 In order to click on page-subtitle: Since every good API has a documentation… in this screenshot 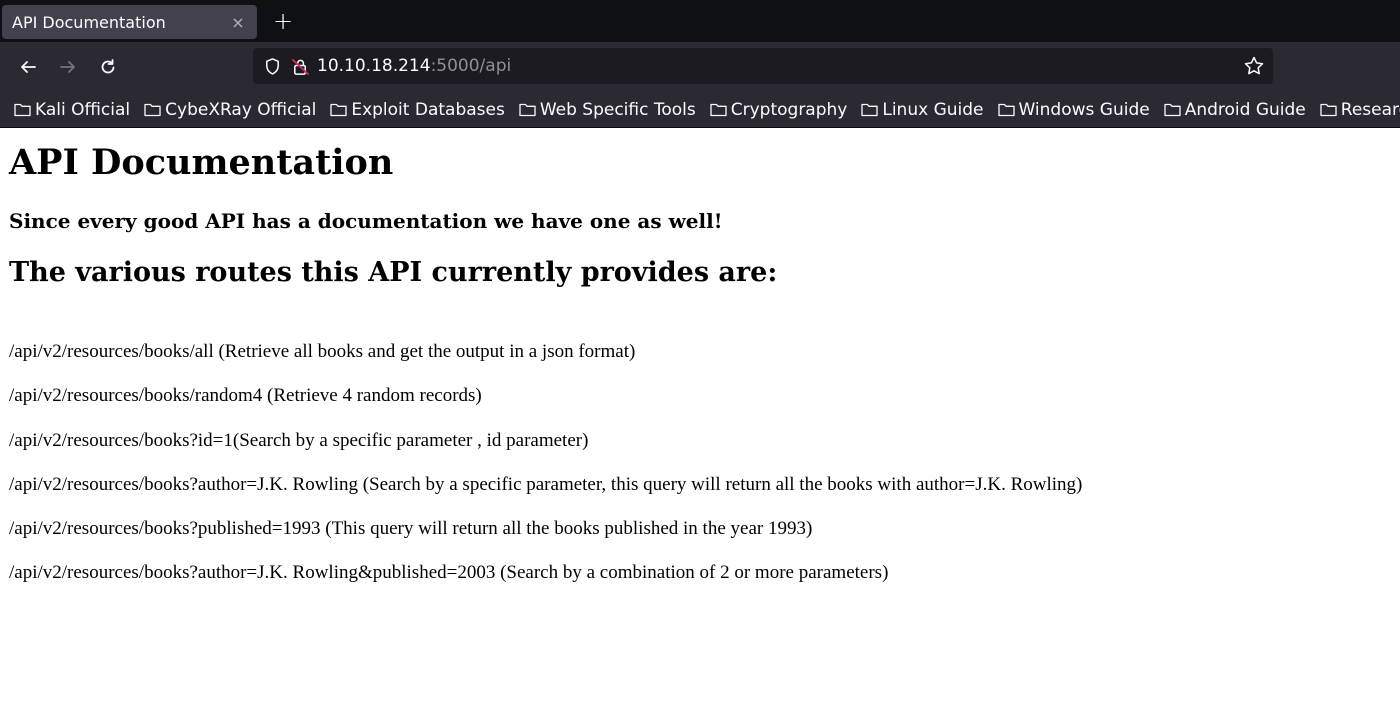, I will do `click(366, 221)`.